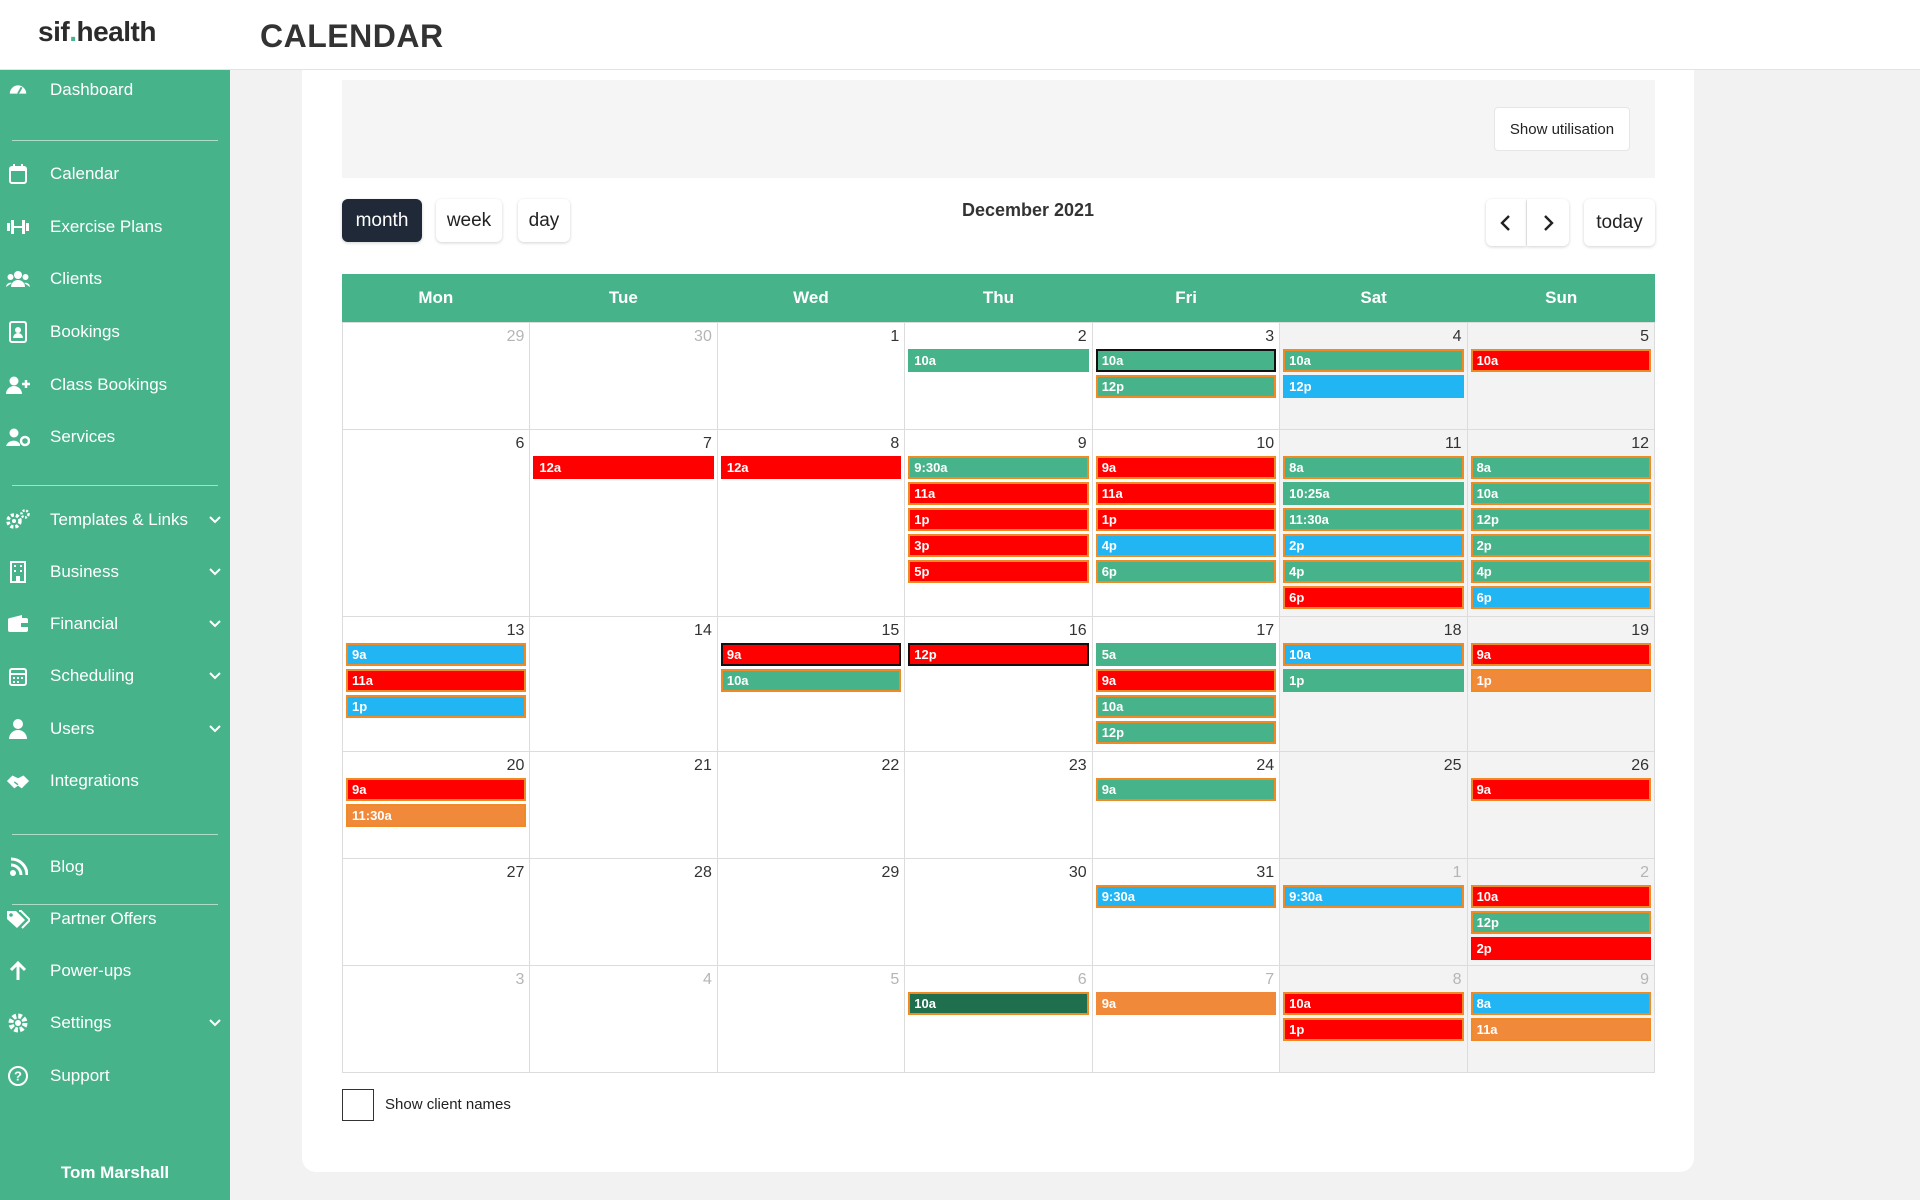 The width and height of the screenshot is (1920, 1200). Describe the element at coordinates (999, 376) in the screenshot. I see `day-cell: 2 10a` at that location.